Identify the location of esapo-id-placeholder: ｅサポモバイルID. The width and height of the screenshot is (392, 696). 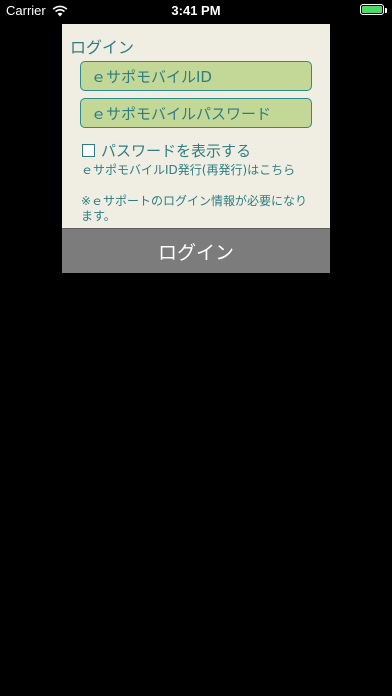
(151, 76).